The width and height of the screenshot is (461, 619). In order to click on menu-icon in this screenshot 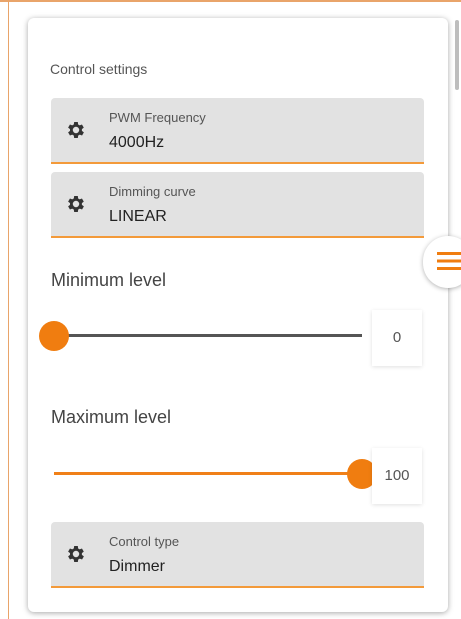, I will do `click(449, 261)`.